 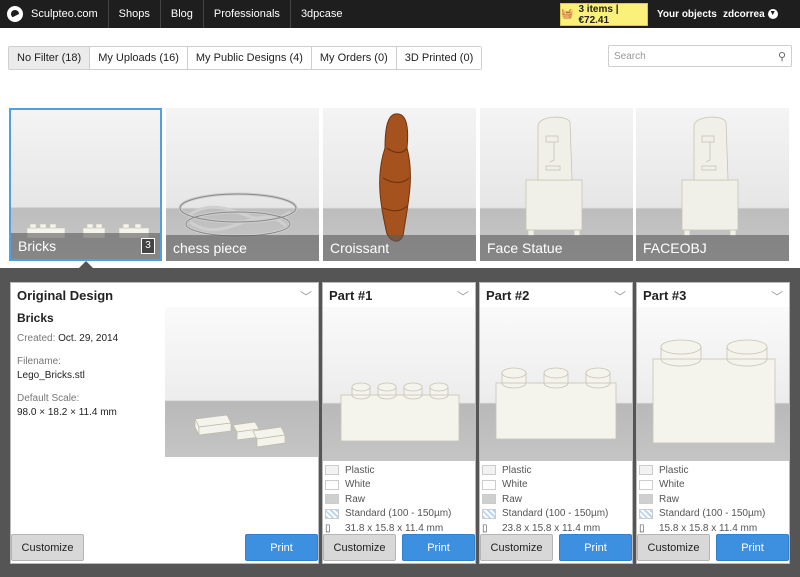 What do you see at coordinates (127, 58) in the screenshot?
I see `filter-label: My Uploads` at bounding box center [127, 58].